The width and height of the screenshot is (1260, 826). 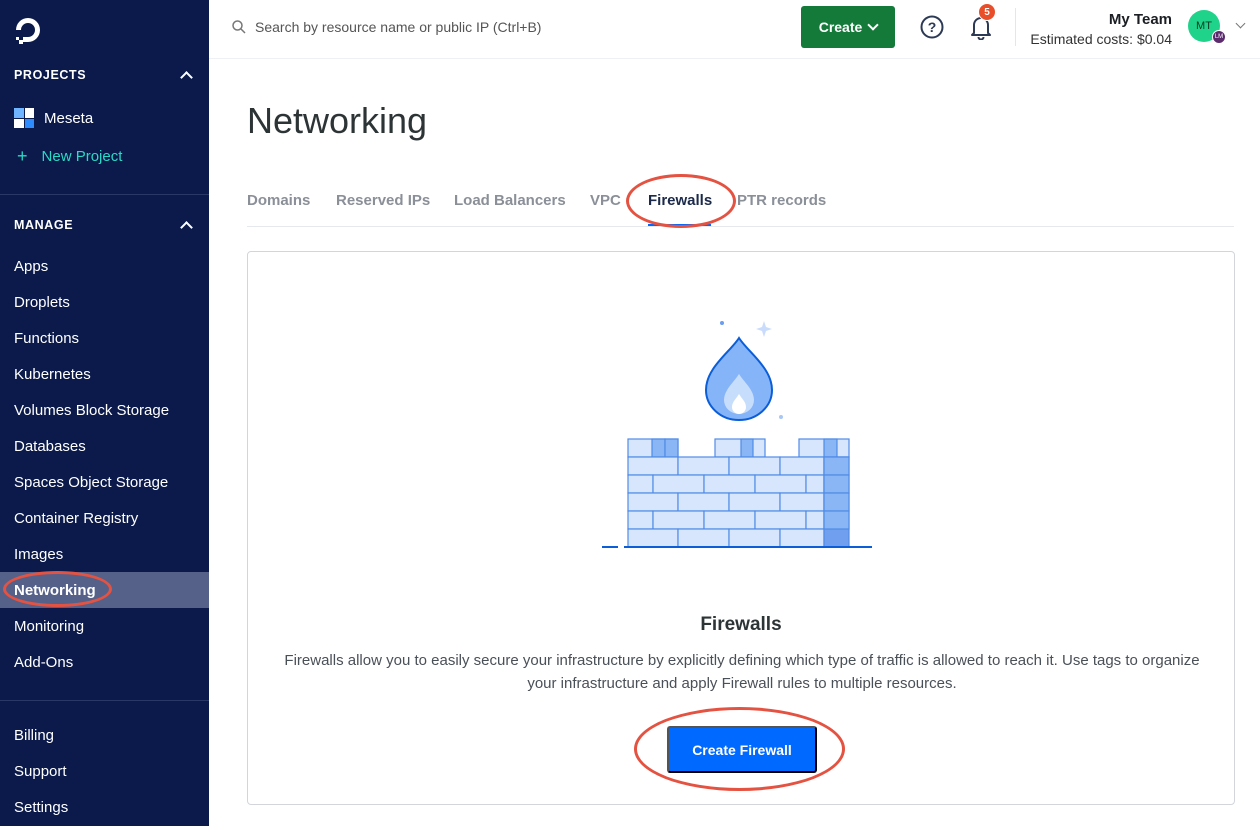 What do you see at coordinates (104, 626) in the screenshot?
I see `sidebar-item-monitoring: Monitoring` at bounding box center [104, 626].